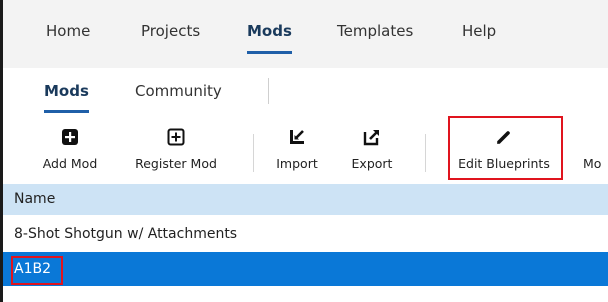 The image size is (608, 302). Describe the element at coordinates (66, 91) in the screenshot. I see `subtab-mods-label: Mods` at that location.